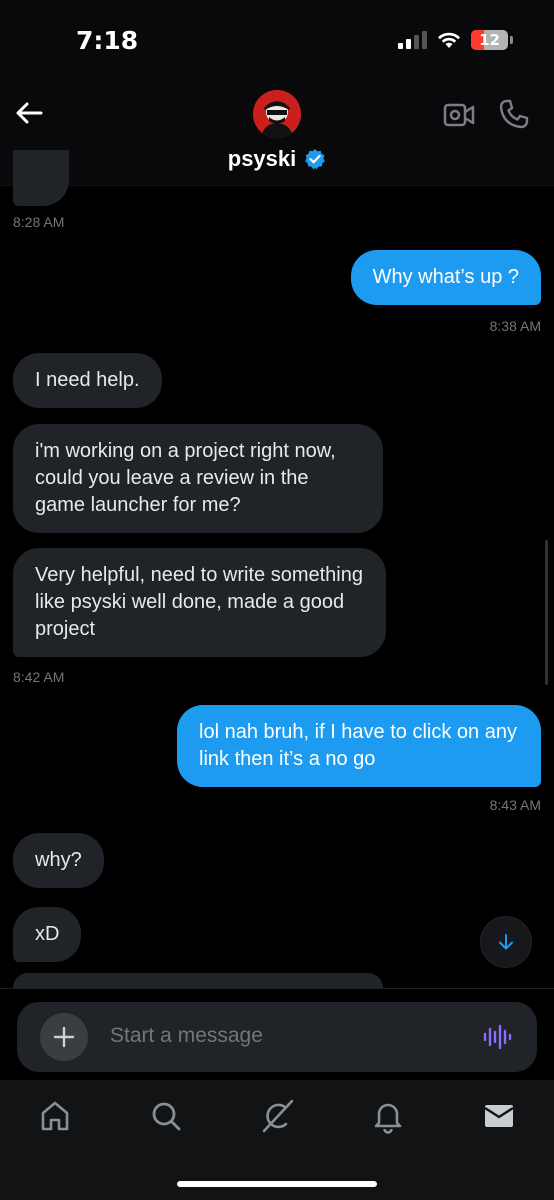 The height and width of the screenshot is (1200, 554). I want to click on conversation-title-row: psyski, so click(277, 159).